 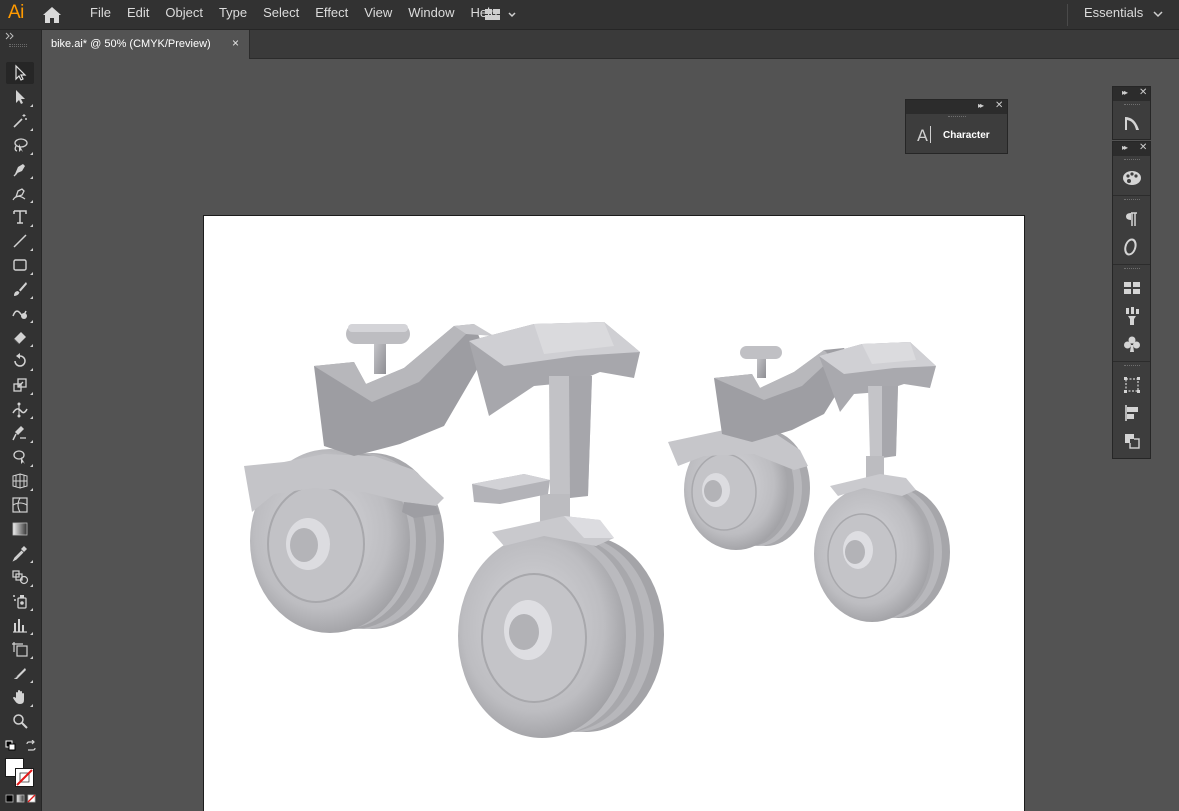 I want to click on rectangle-tool, so click(x=20, y=265).